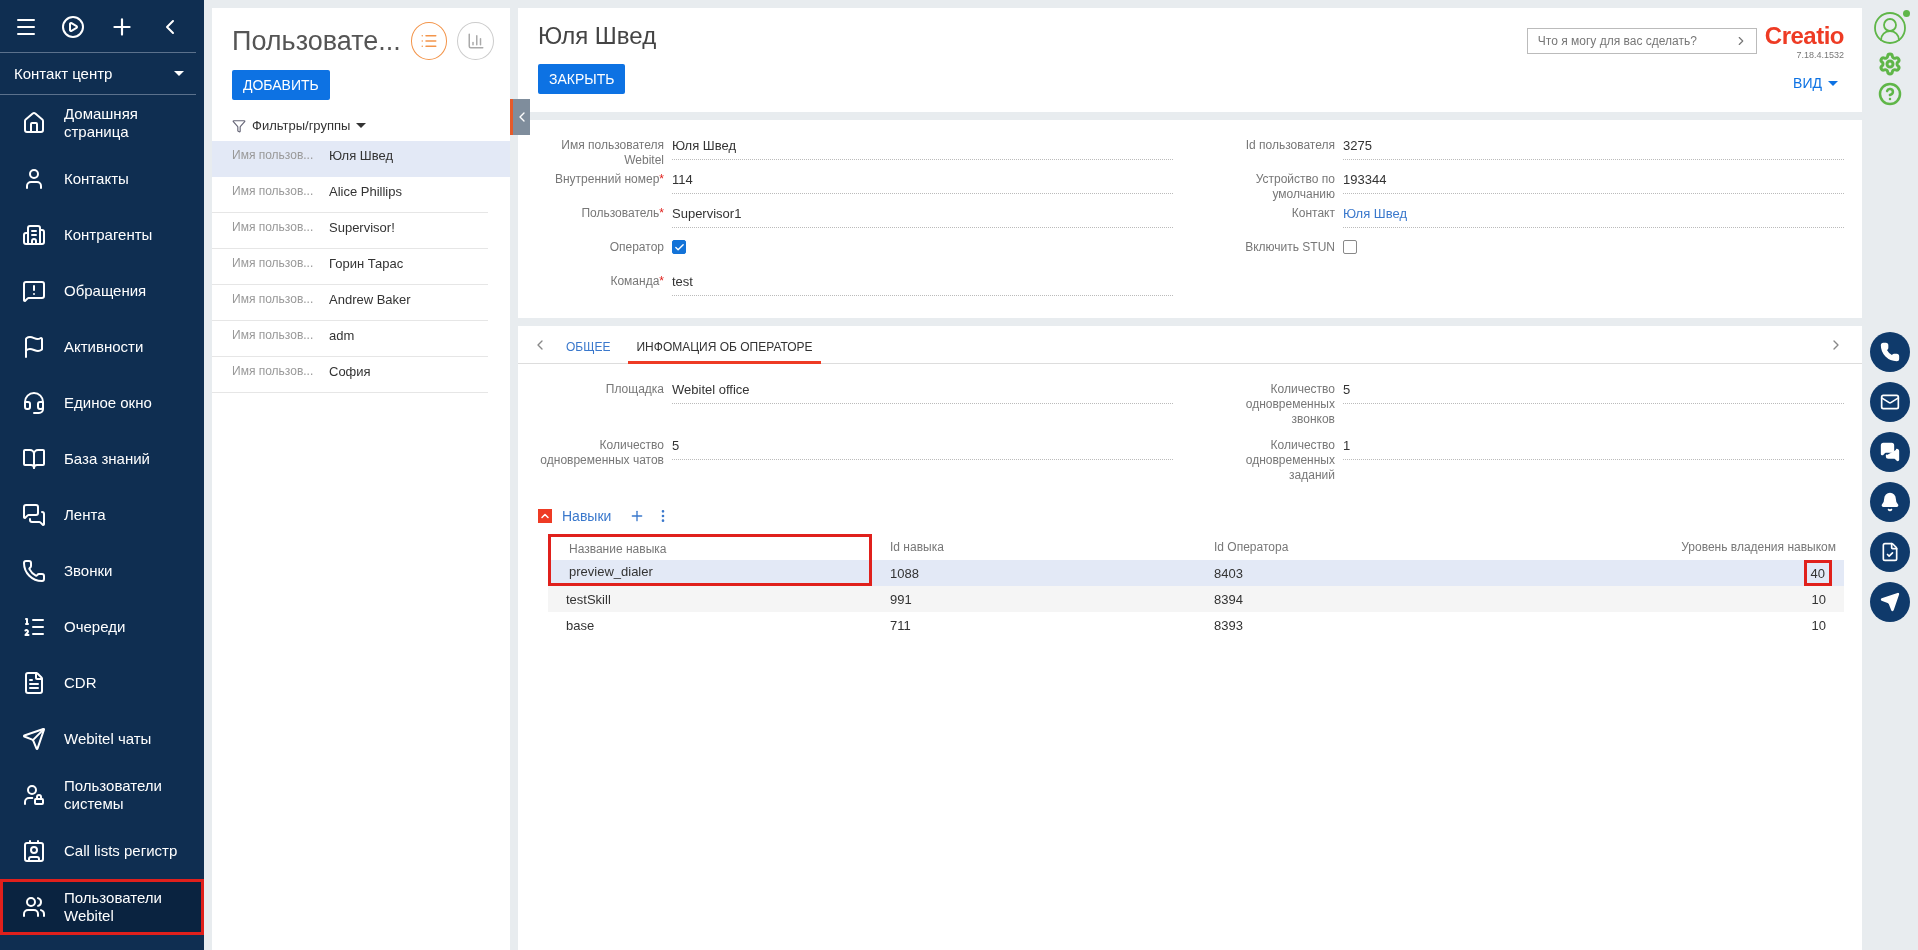 The image size is (1918, 950). I want to click on book-icon, so click(34, 459).